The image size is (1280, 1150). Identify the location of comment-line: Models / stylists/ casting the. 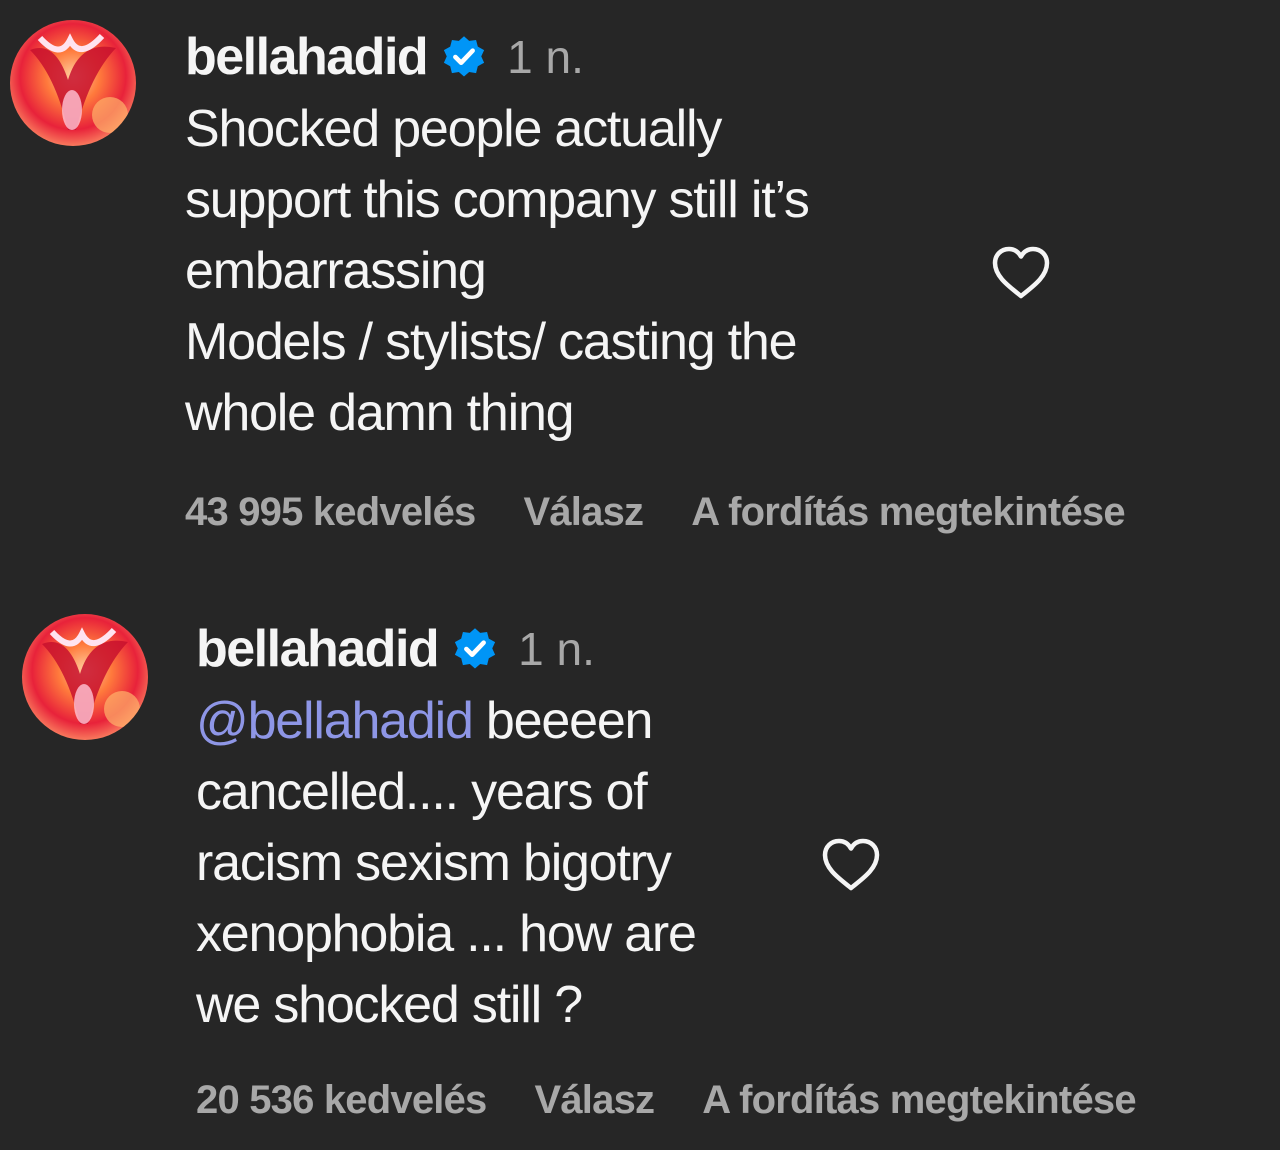
(491, 342).